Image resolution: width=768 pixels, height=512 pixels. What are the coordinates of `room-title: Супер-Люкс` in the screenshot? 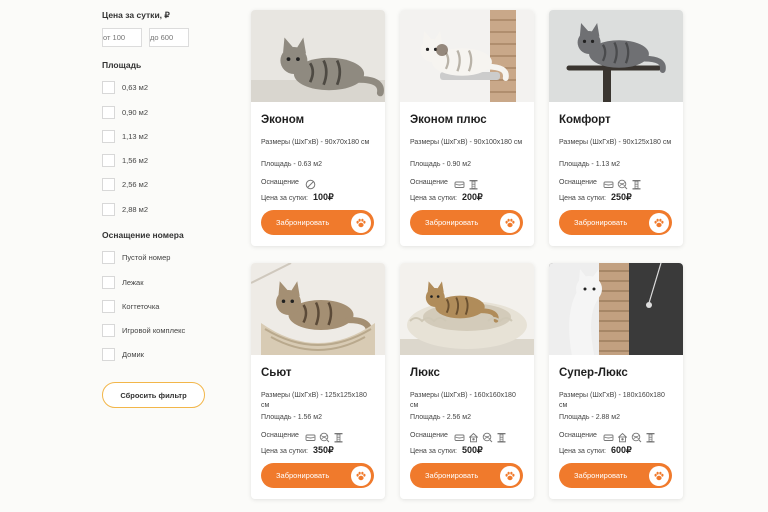 It's located at (593, 373).